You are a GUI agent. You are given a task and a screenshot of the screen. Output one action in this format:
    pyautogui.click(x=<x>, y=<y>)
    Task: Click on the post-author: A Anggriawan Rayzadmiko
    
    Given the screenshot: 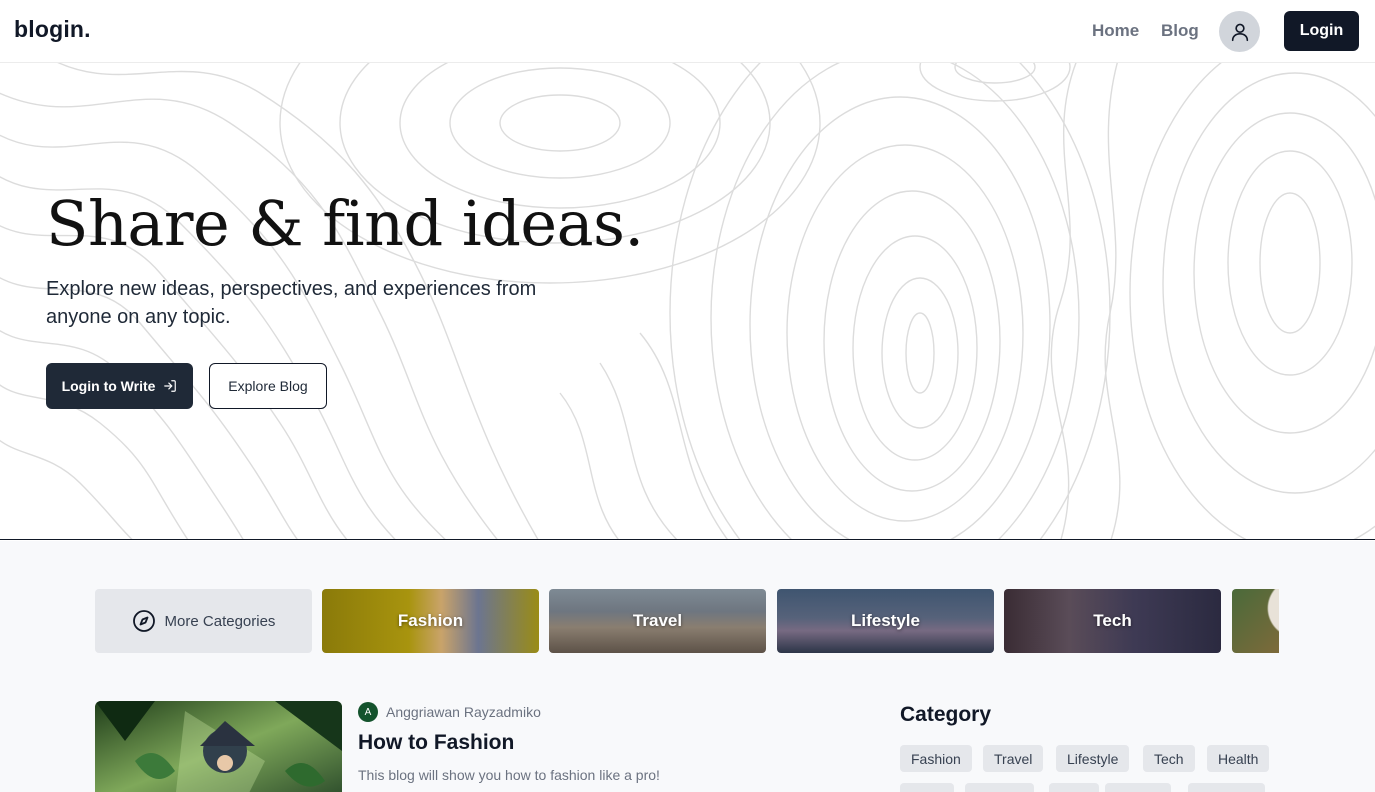 What is the action you would take?
    pyautogui.click(x=449, y=712)
    